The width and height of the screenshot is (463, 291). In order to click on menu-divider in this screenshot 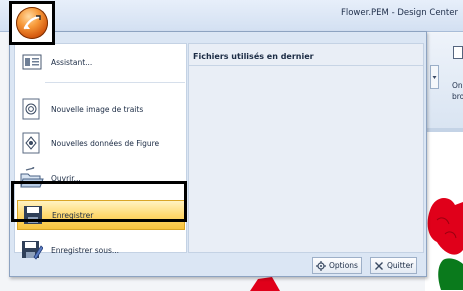, I will do `click(115, 82)`.